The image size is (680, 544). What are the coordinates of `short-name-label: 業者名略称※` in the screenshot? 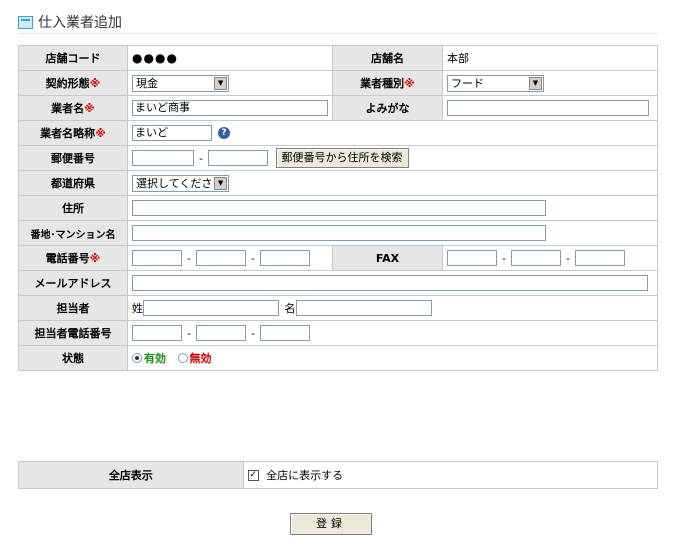 It's located at (73, 133).